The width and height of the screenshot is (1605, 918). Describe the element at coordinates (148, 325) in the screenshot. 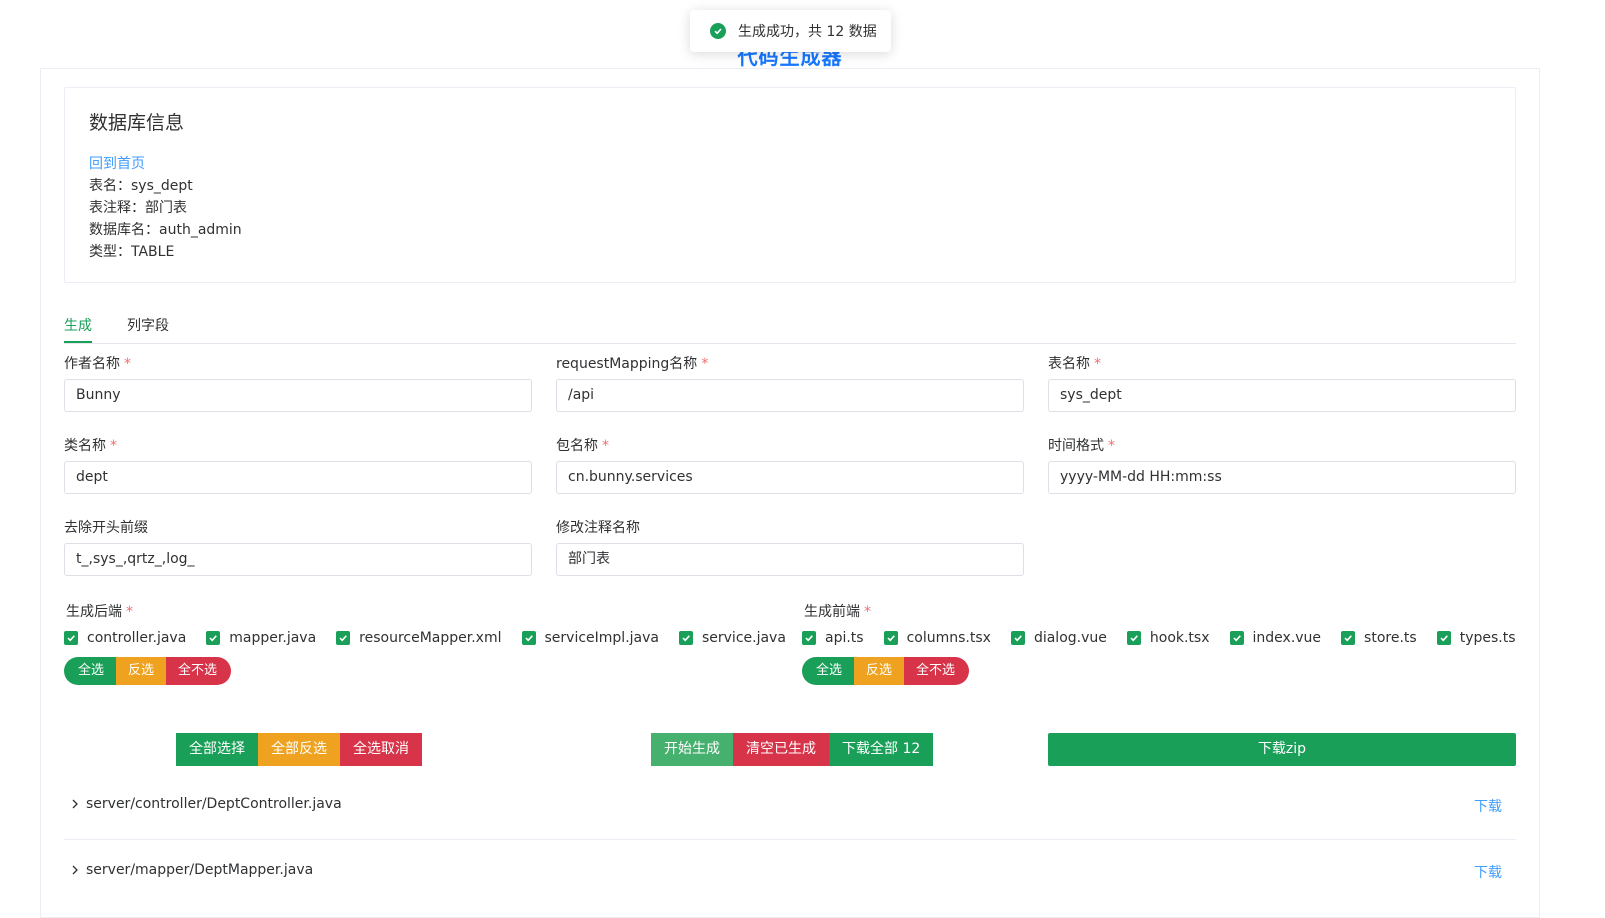

I see `tab-columns: 列字段` at that location.